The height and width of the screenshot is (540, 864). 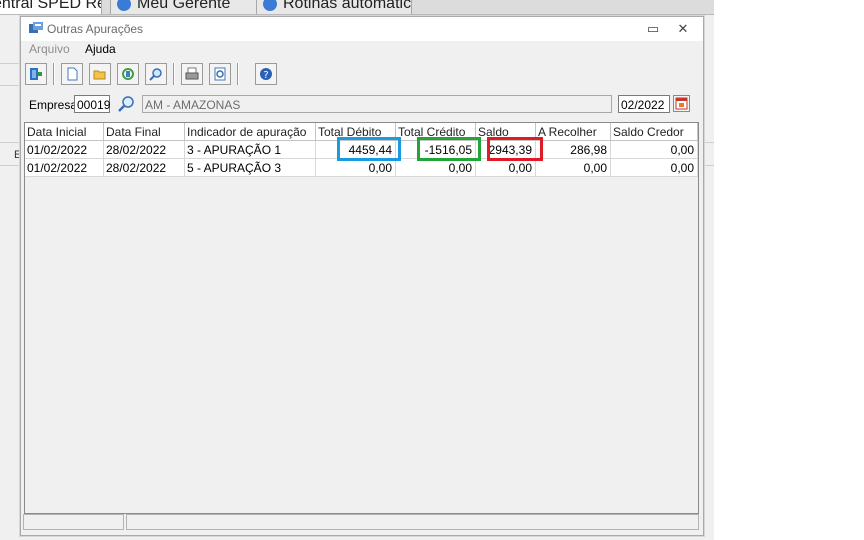 What do you see at coordinates (95, 29) in the screenshot?
I see `dialog-title: Outras Apurações` at bounding box center [95, 29].